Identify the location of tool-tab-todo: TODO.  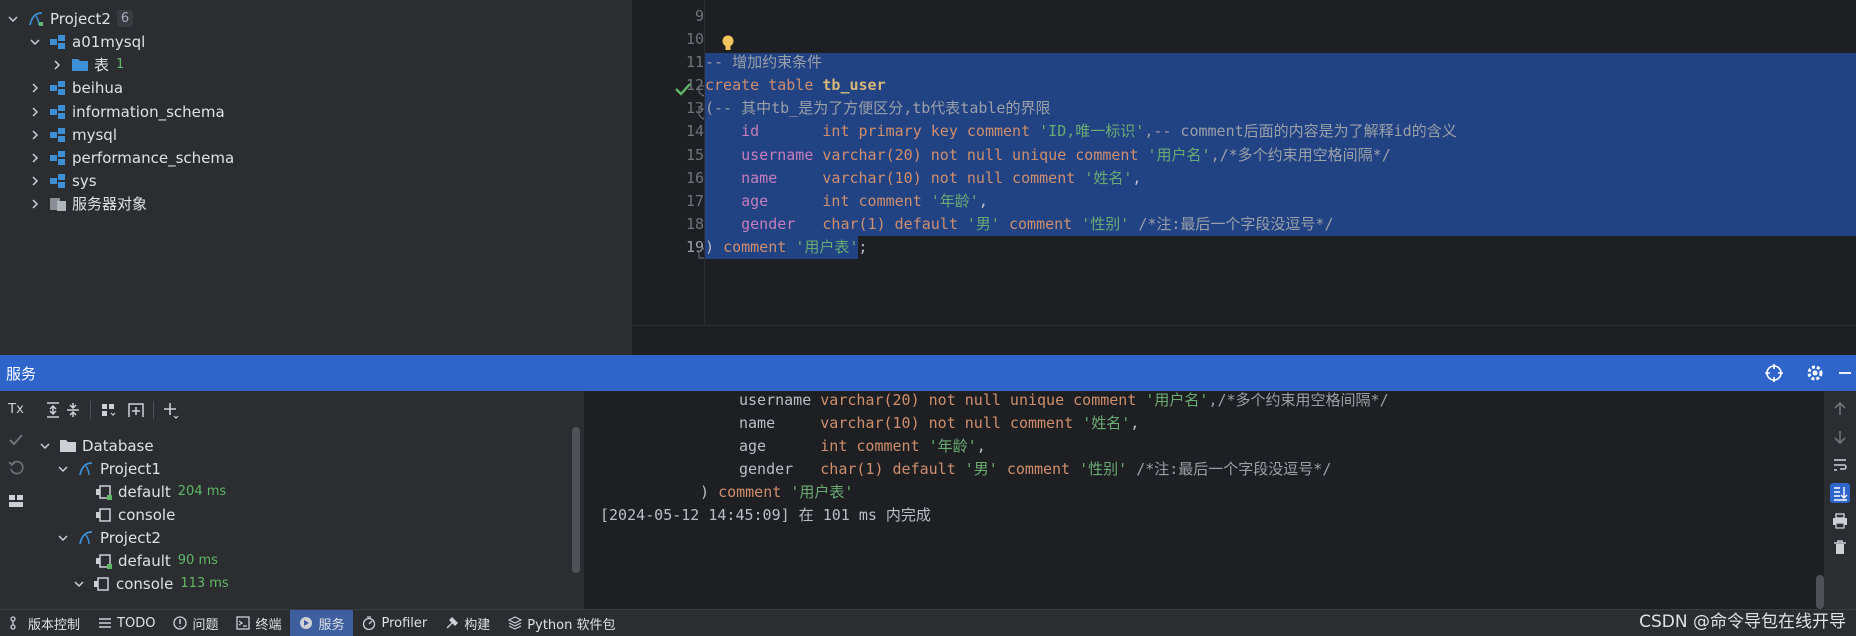
(126, 623).